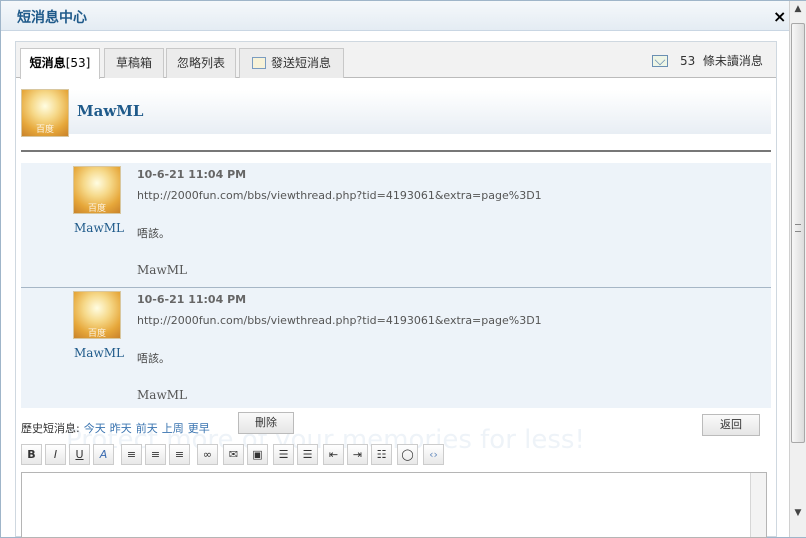 The height and width of the screenshot is (538, 806). What do you see at coordinates (732, 61) in the screenshot?
I see `unread-label: 條未讀消息` at bounding box center [732, 61].